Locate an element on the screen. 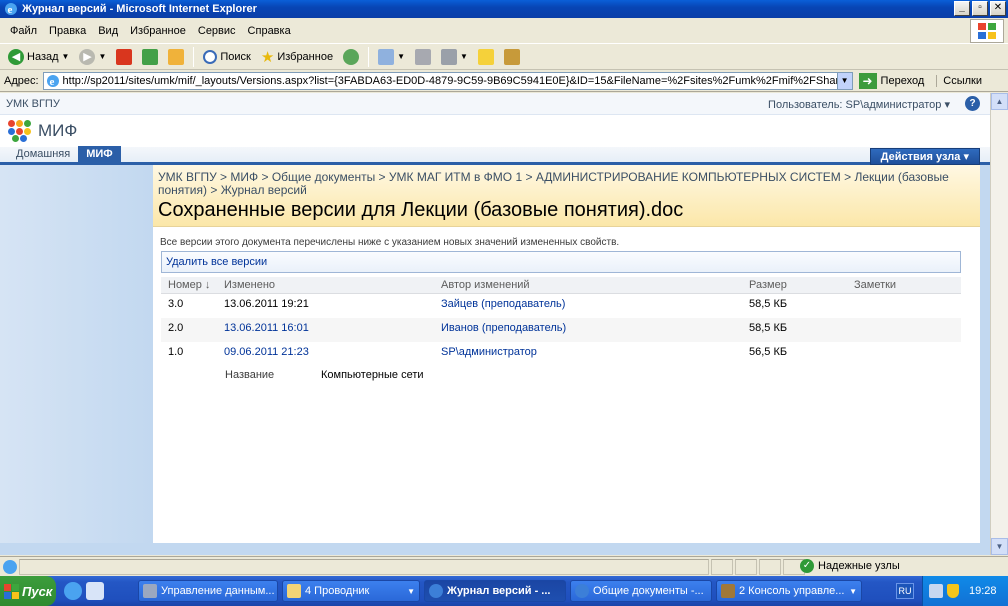 This screenshot has width=1008, height=606. media-button is located at coordinates (351, 57).